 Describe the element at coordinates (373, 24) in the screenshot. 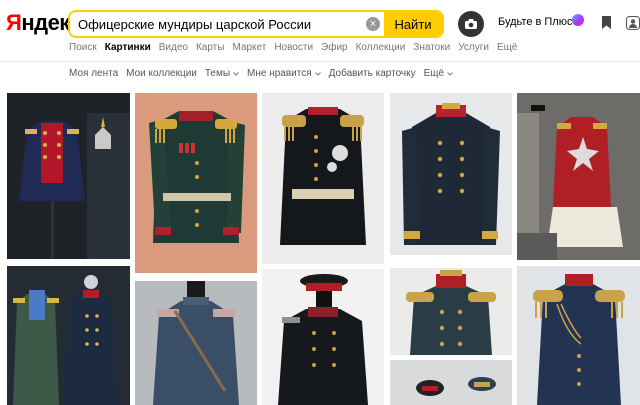

I see `clear-icon: ×` at that location.